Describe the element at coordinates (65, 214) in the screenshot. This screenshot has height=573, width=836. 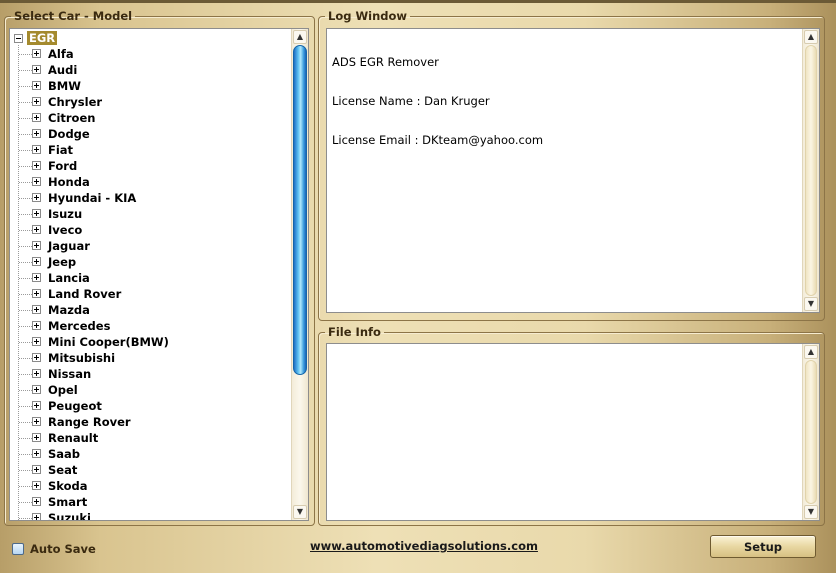
I see `tree-item-label: Isuzu` at that location.